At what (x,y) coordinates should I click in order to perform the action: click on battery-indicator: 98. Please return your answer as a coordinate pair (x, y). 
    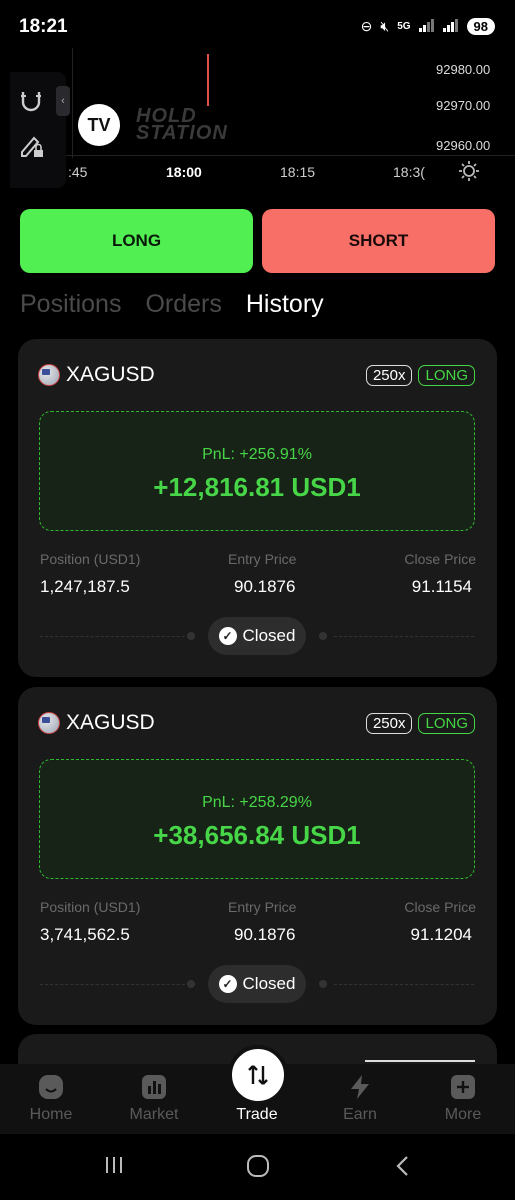
    Looking at the image, I should click on (480, 26).